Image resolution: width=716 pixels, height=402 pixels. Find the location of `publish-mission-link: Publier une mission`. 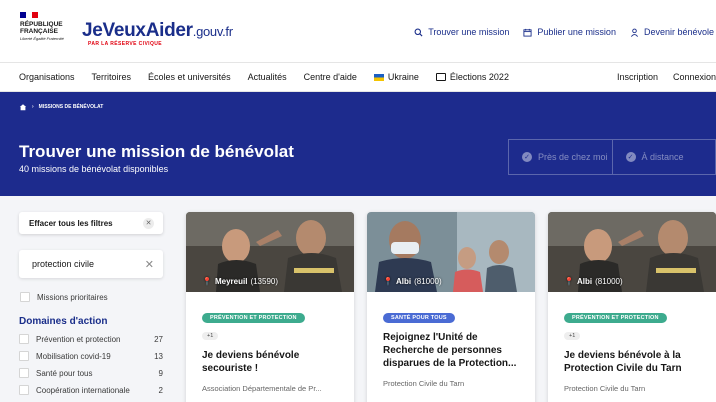

publish-mission-link: Publier une mission is located at coordinates (569, 32).